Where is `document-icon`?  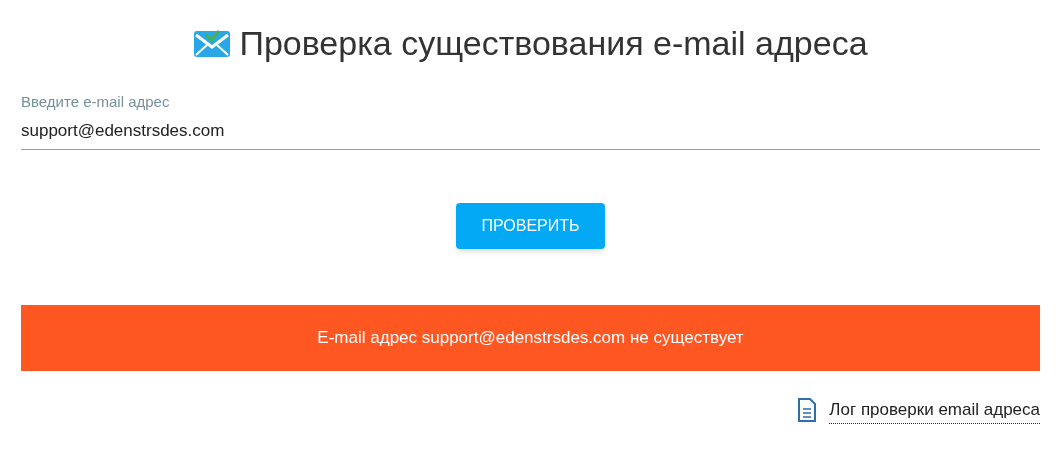
document-icon is located at coordinates (807, 410).